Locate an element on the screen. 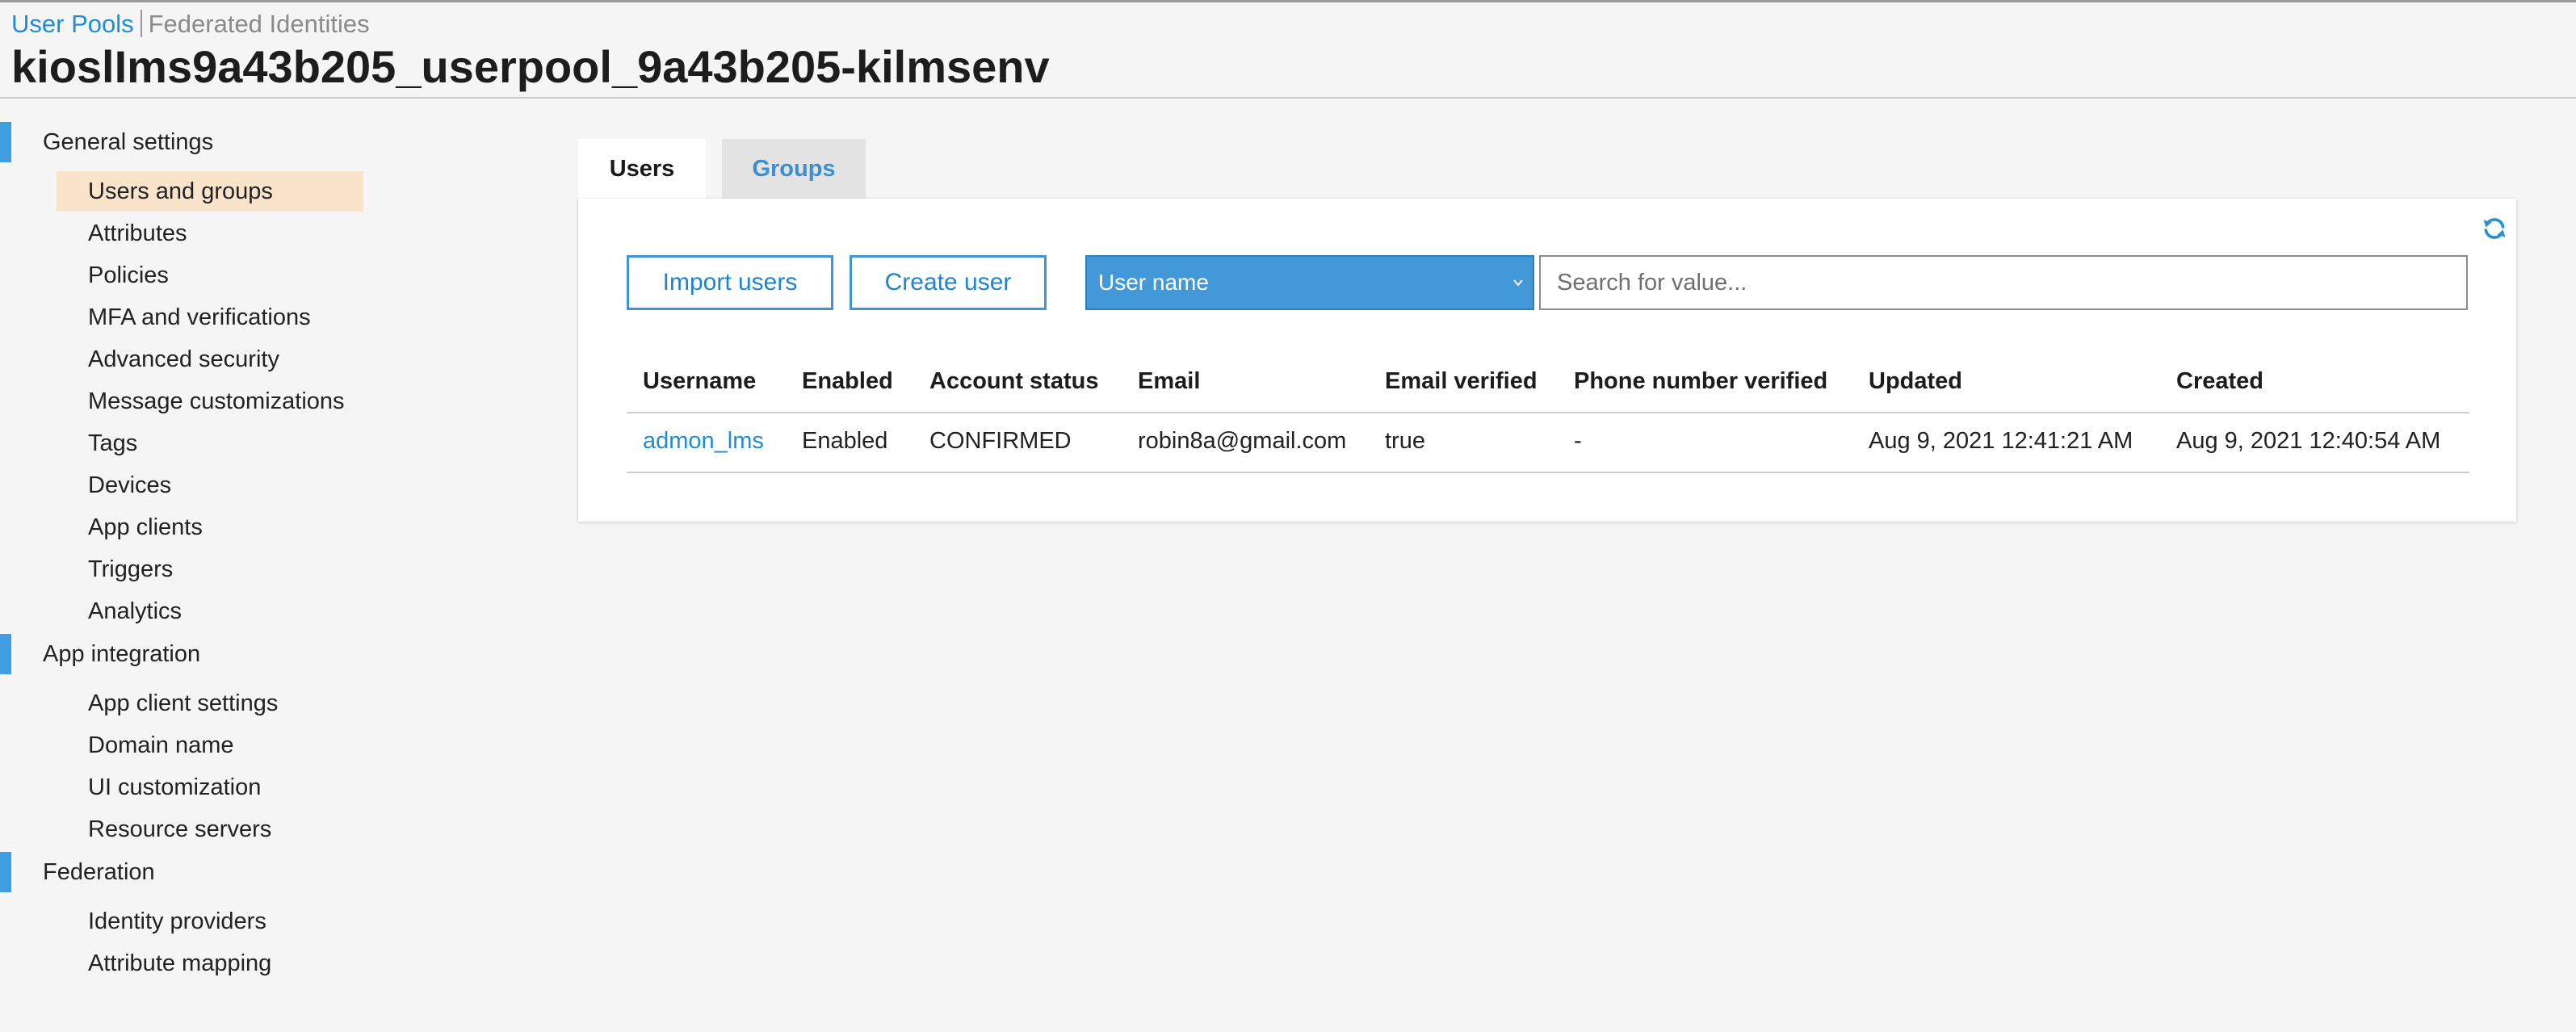  sidebar-item-label: Users and groups is located at coordinates (180, 191).